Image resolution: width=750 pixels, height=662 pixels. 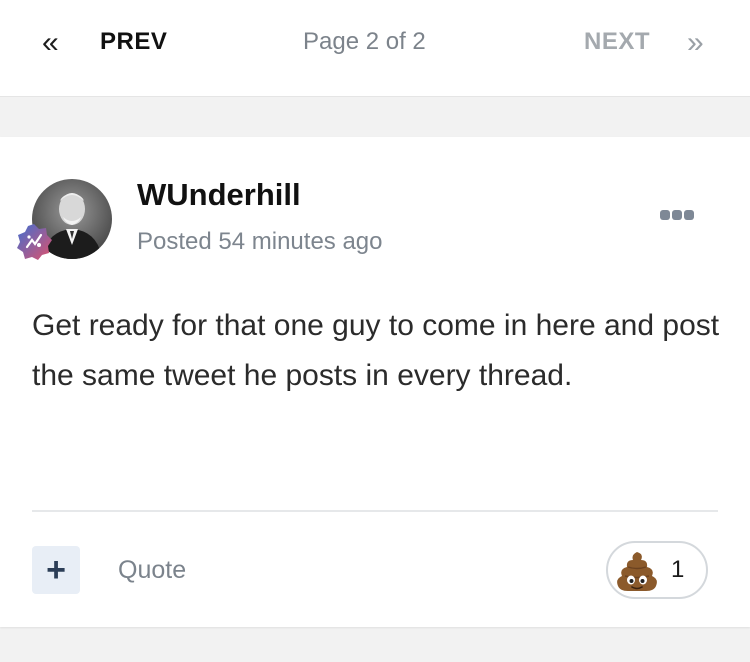 I want to click on page-indicator: Page 2 of 2, so click(x=364, y=42).